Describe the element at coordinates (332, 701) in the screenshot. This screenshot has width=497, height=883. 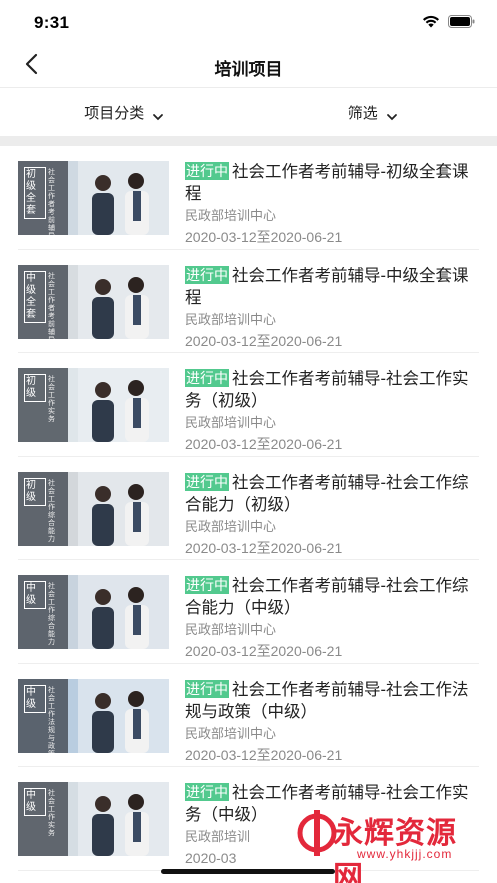
I see `course-title: 进行中 社会工作者考前辅导-社会工作法规与政策（中级）` at that location.